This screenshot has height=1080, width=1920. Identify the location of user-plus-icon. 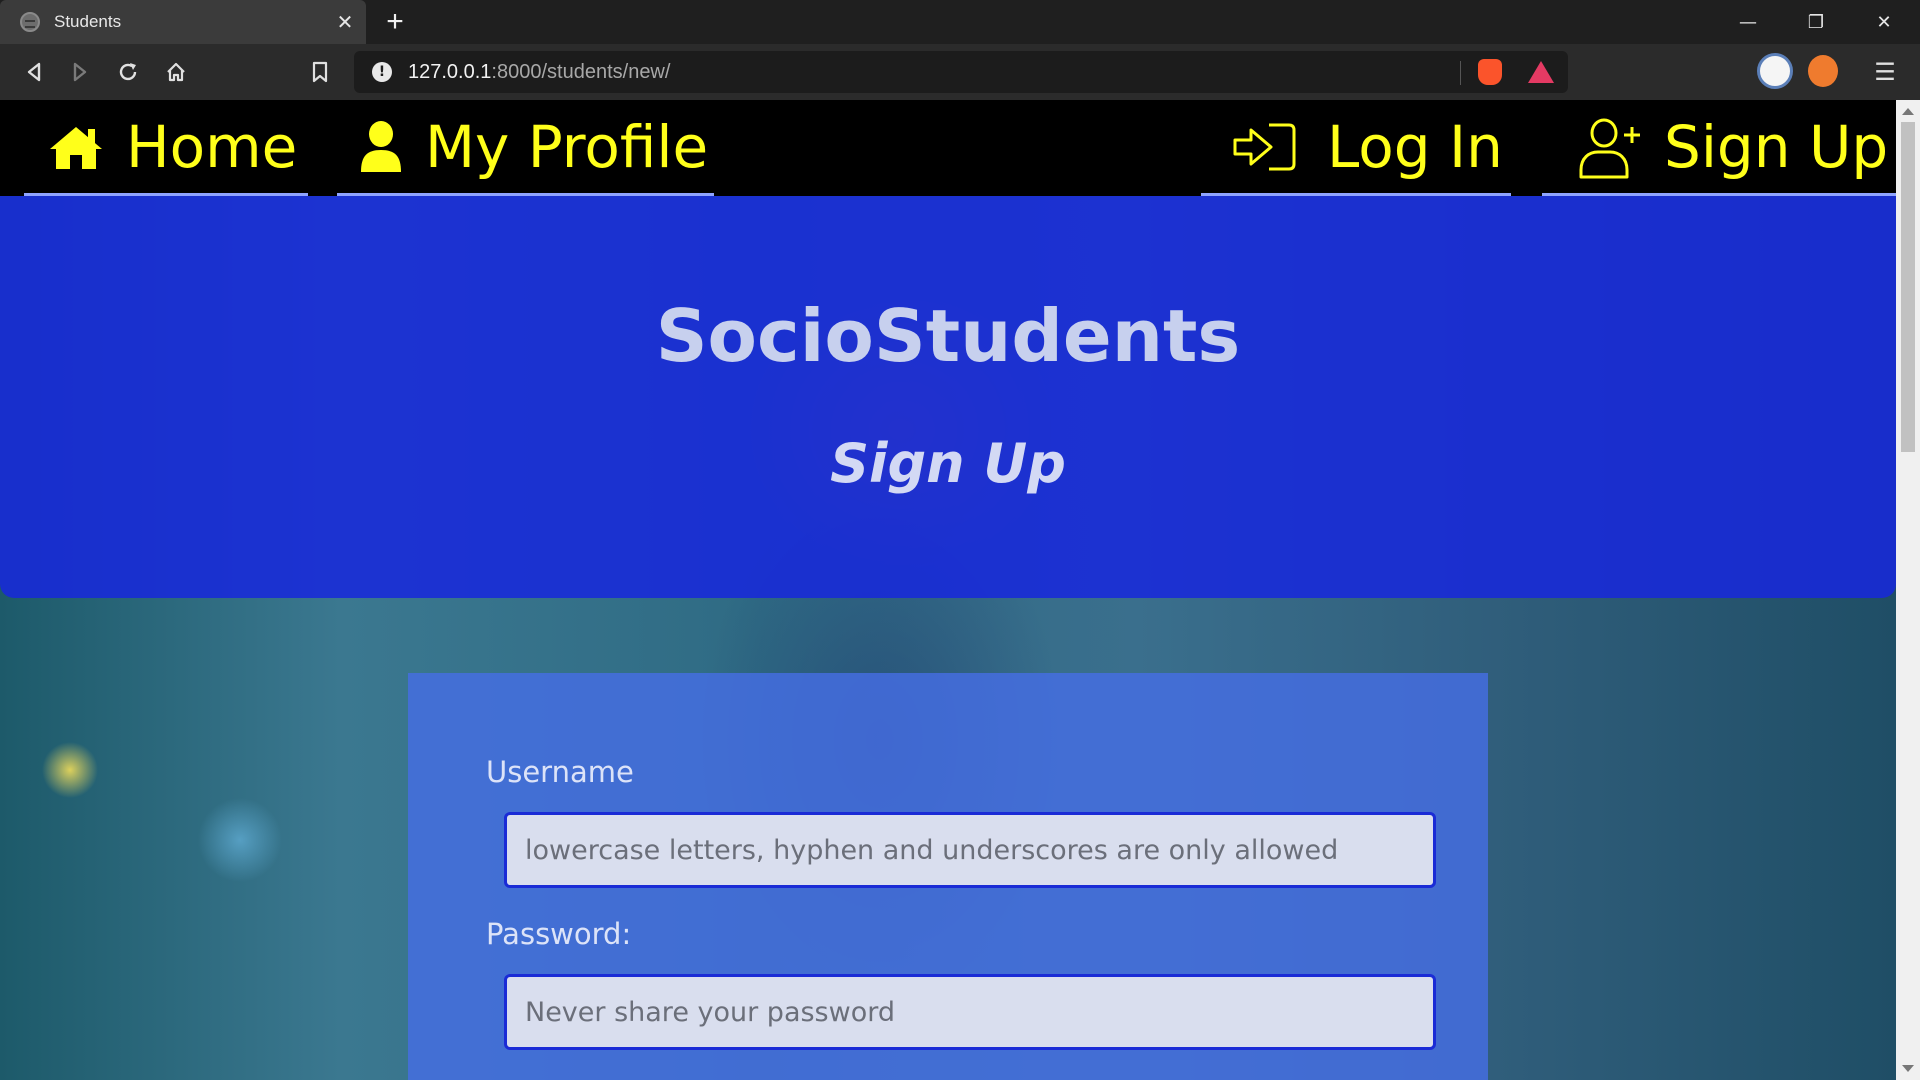
(1609, 148).